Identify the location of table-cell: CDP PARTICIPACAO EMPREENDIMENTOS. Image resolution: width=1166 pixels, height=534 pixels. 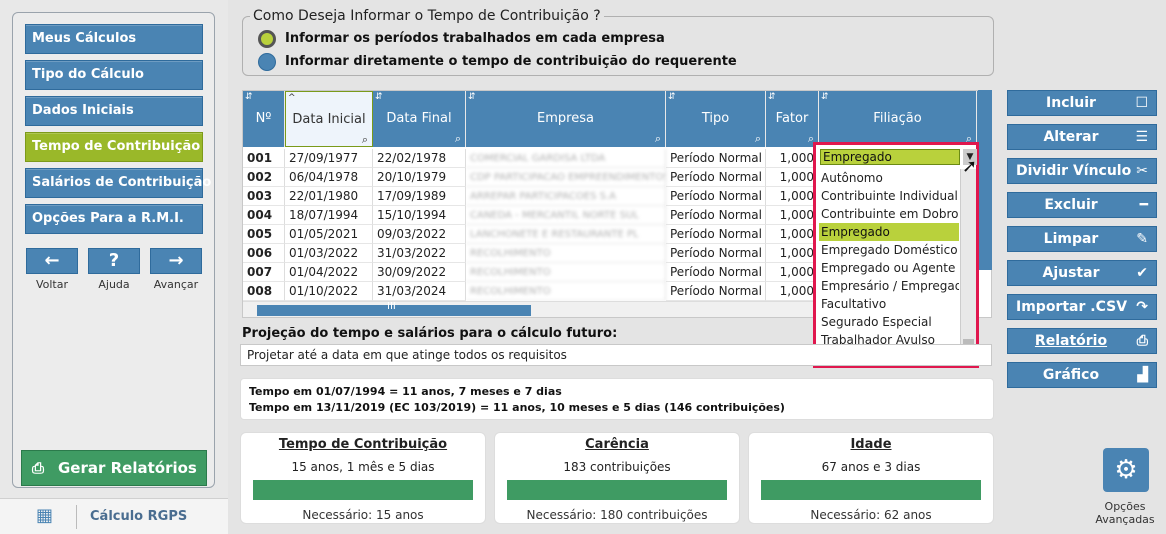
(566, 177).